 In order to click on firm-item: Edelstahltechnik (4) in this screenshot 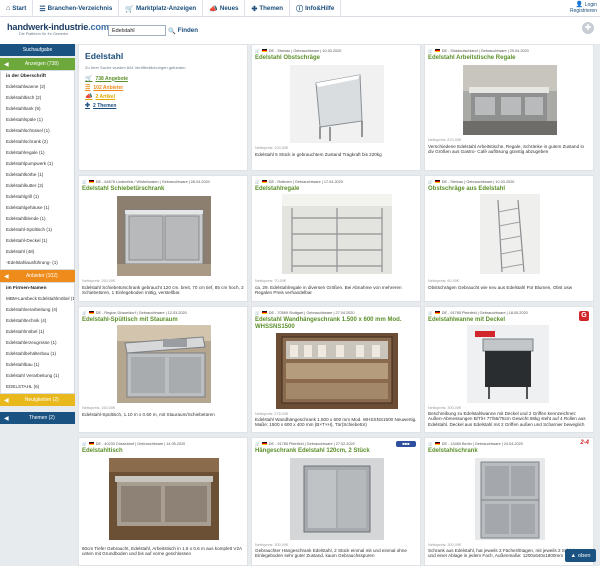, I will do `click(37, 320)`.